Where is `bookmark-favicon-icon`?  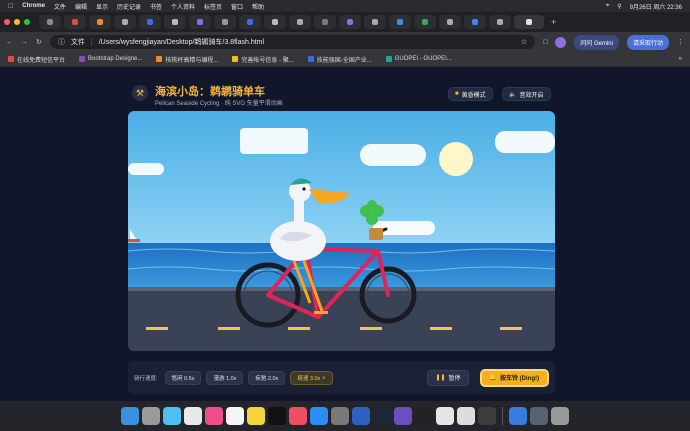
bookmark-favicon-icon is located at coordinates (82, 59).